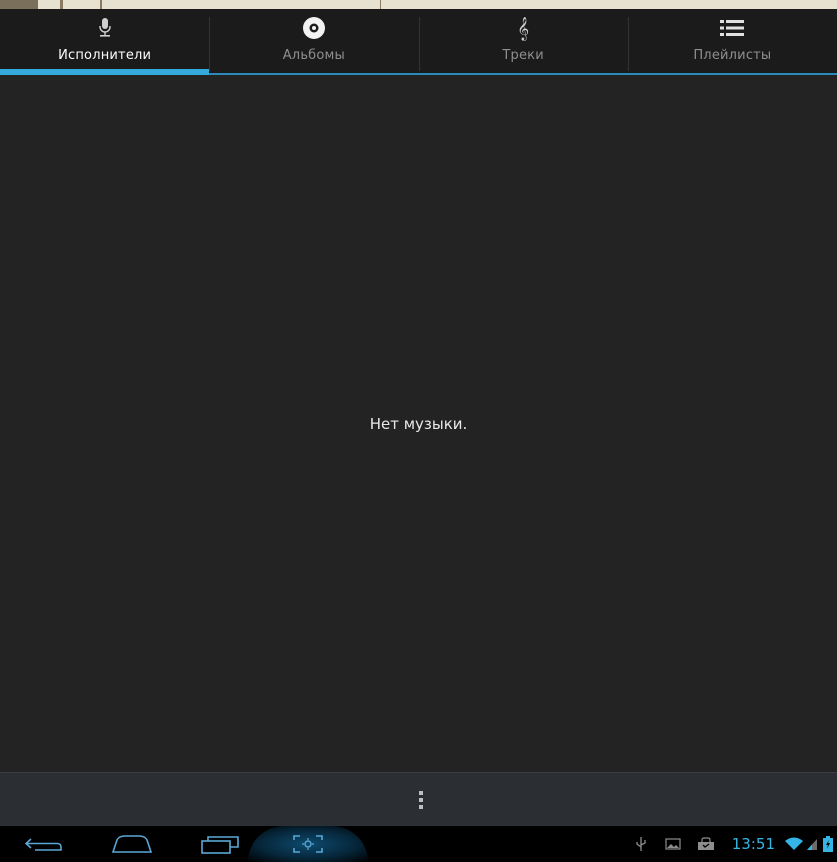 Image resolution: width=837 pixels, height=862 pixels. I want to click on home-button, so click(132, 844).